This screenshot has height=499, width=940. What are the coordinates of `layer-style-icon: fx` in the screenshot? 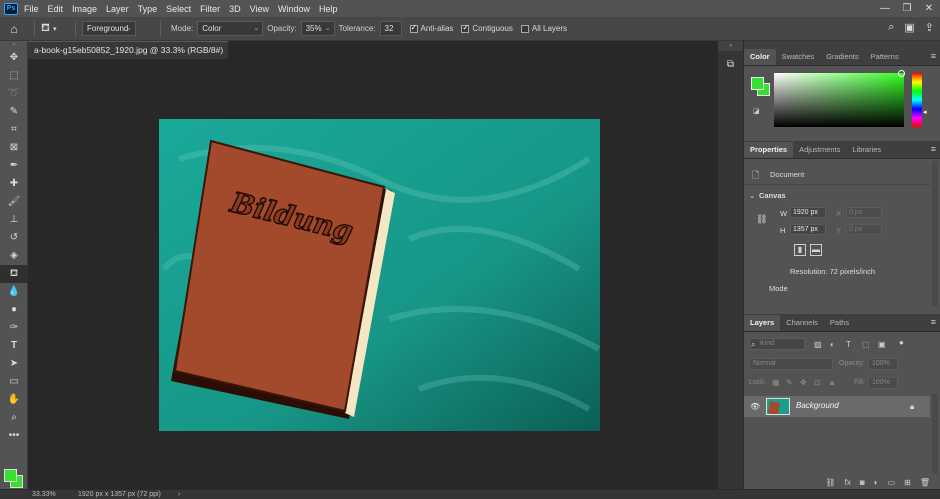 It's located at (848, 483).